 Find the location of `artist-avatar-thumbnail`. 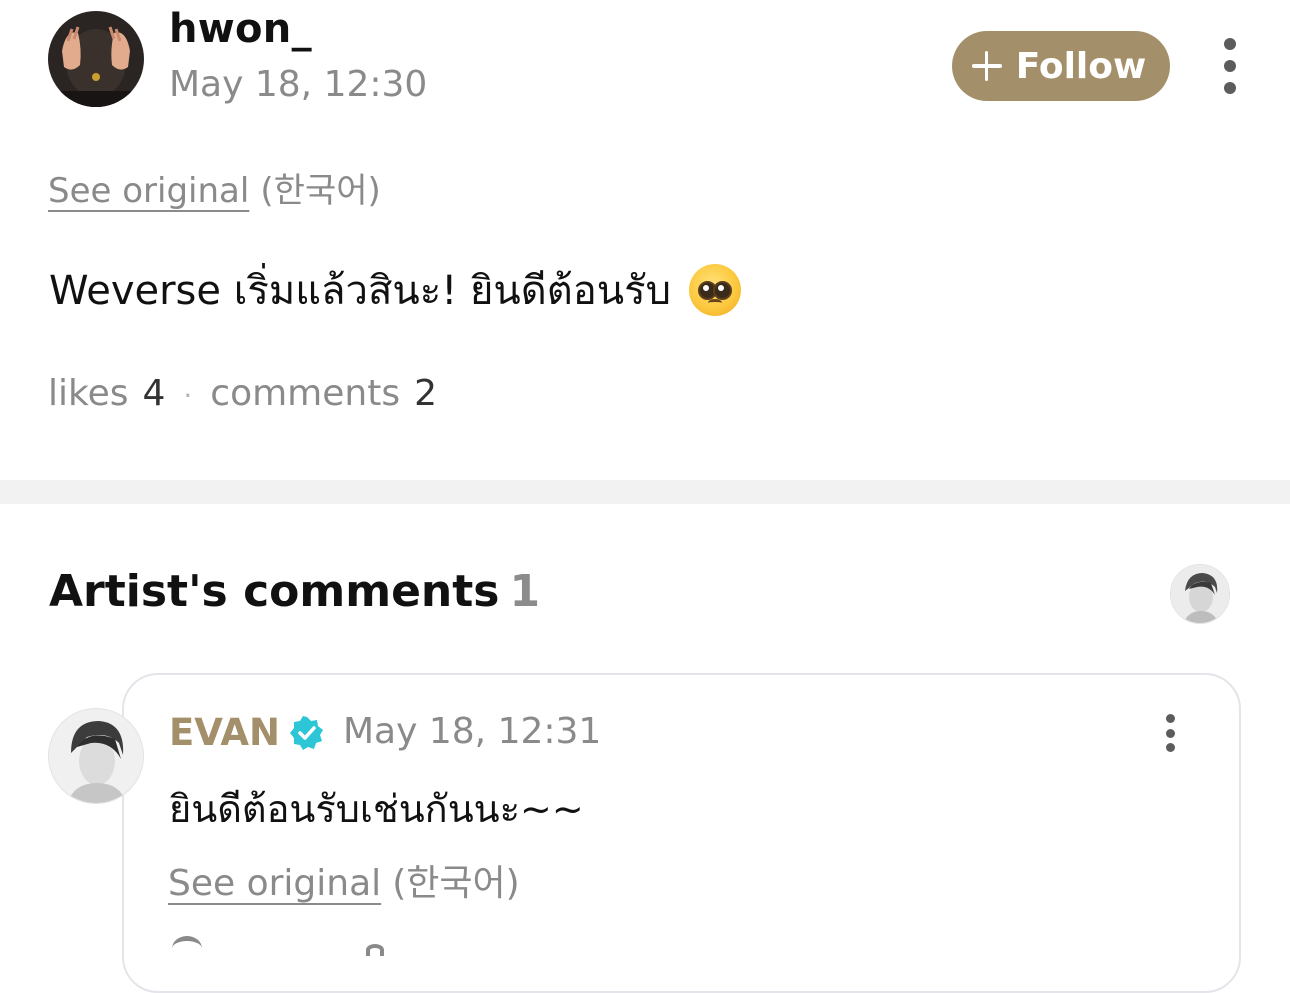

artist-avatar-thumbnail is located at coordinates (1200, 594).